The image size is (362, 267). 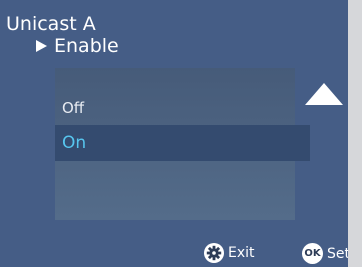 I want to click on option-on: On, so click(x=182, y=143).